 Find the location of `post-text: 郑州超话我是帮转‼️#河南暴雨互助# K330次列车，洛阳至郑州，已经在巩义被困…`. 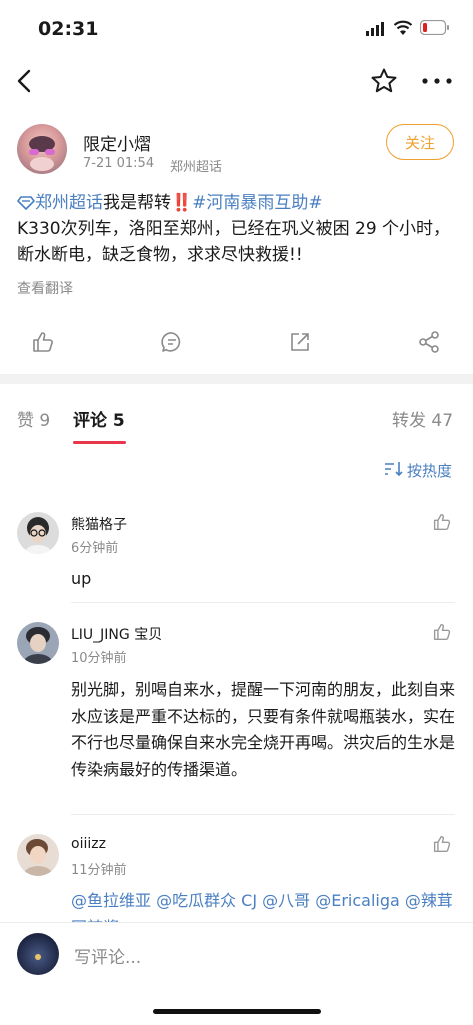

post-text: 郑州超话我是帮转‼️#河南暴雨互助# K330次列车，洛阳至郑州，已经在巩义被困… is located at coordinates (239, 229).